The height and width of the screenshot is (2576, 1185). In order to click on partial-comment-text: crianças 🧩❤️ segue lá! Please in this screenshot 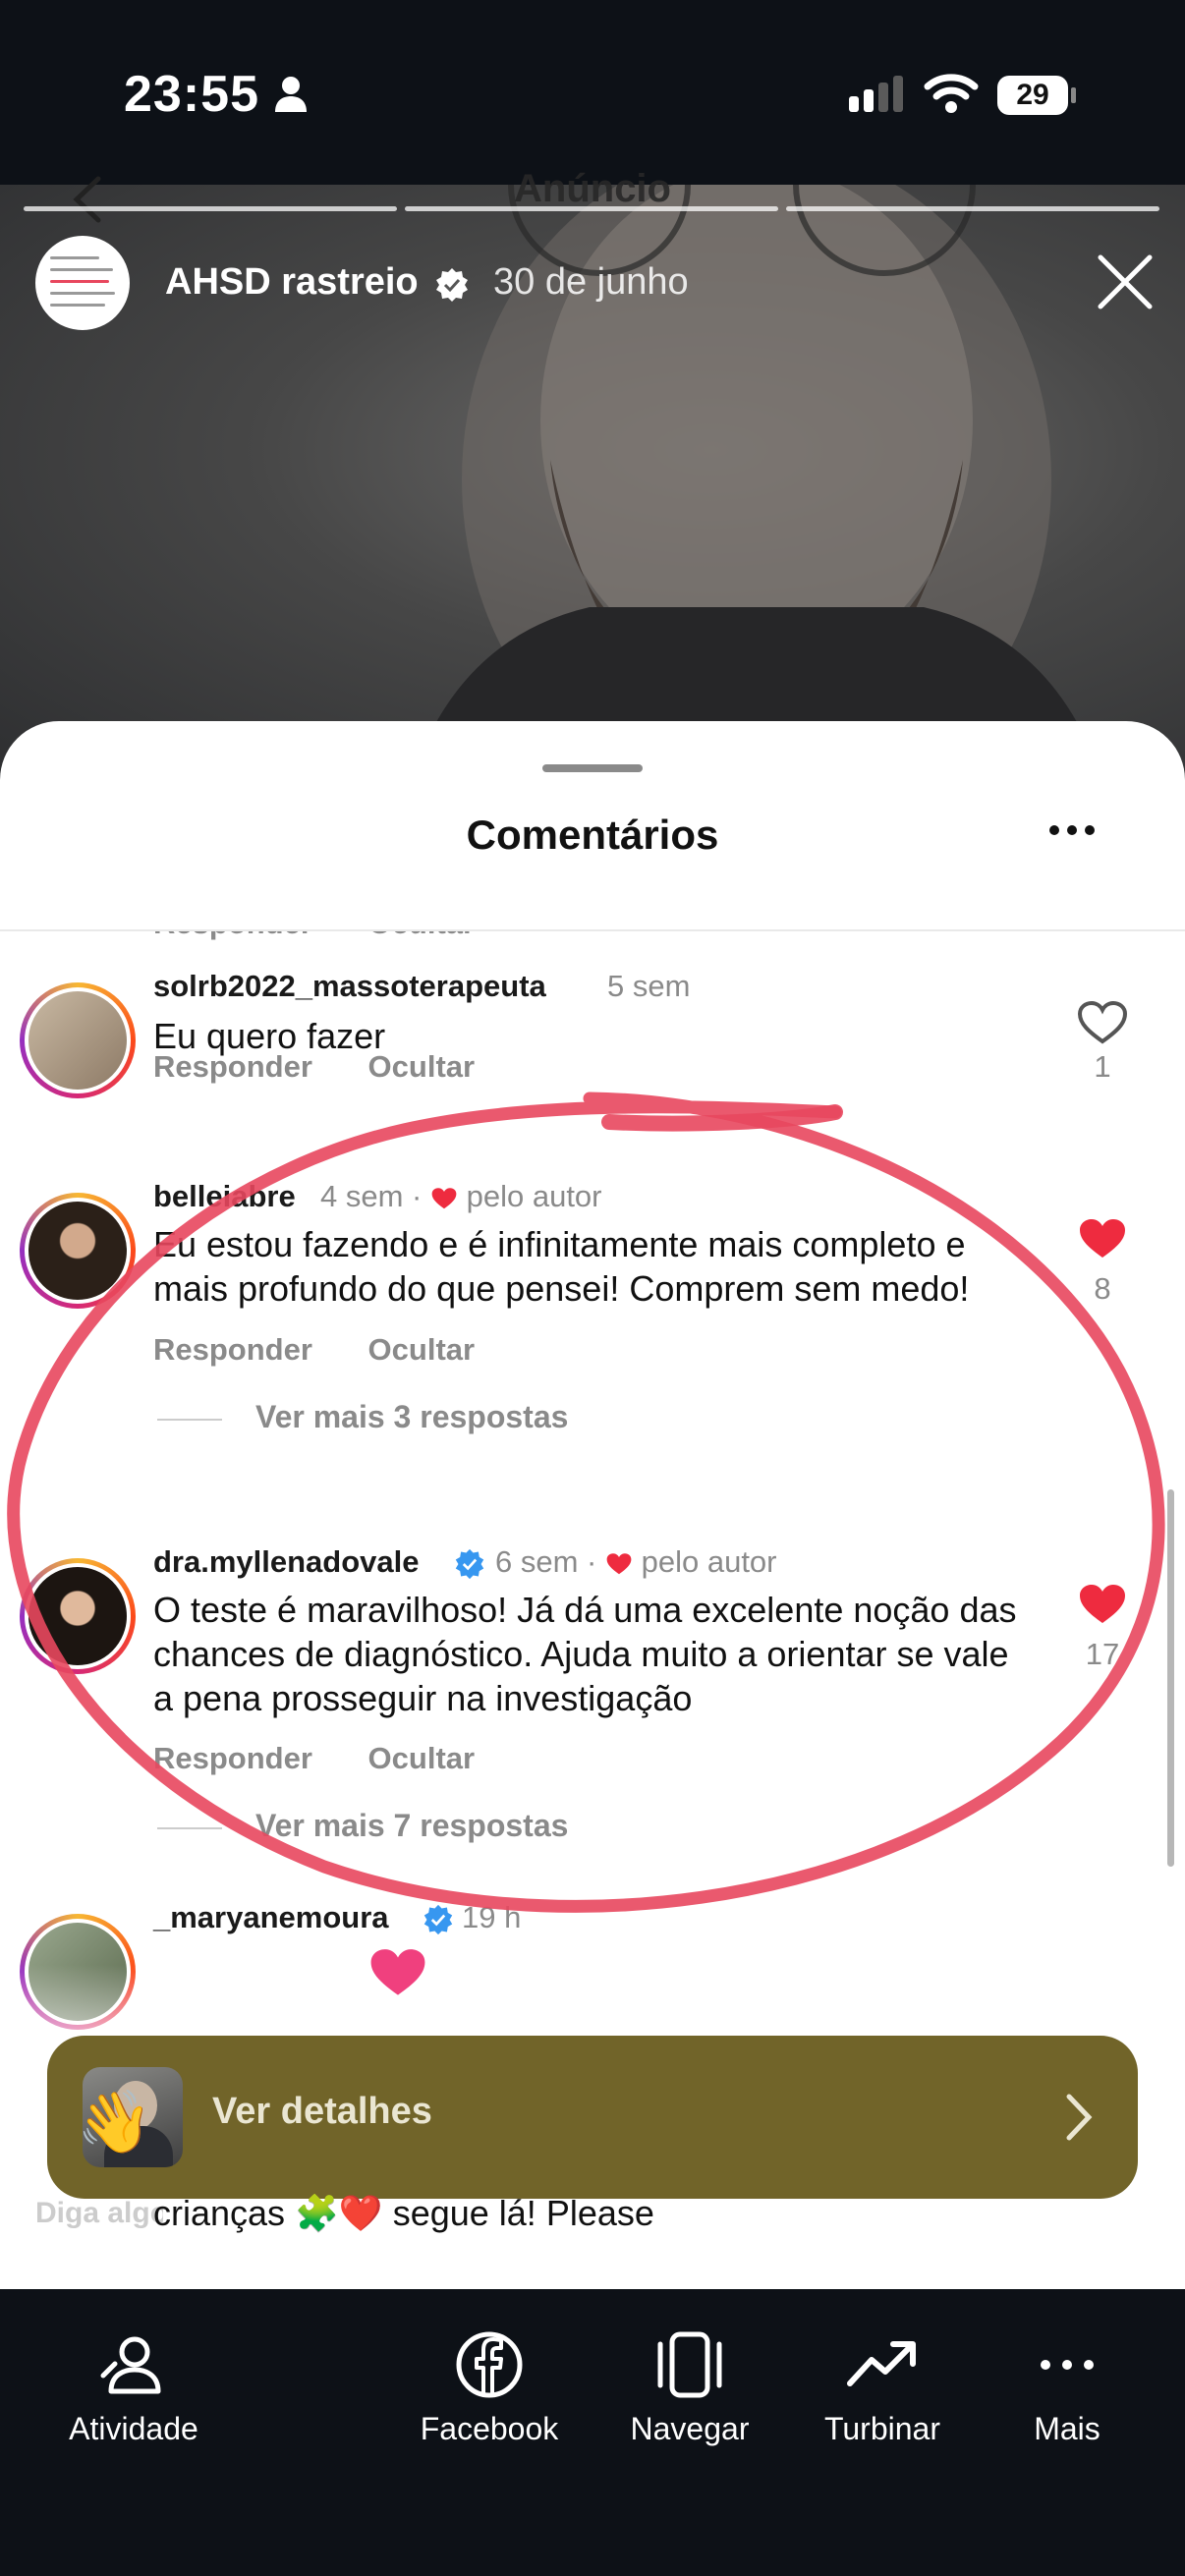, I will do `click(404, 2213)`.